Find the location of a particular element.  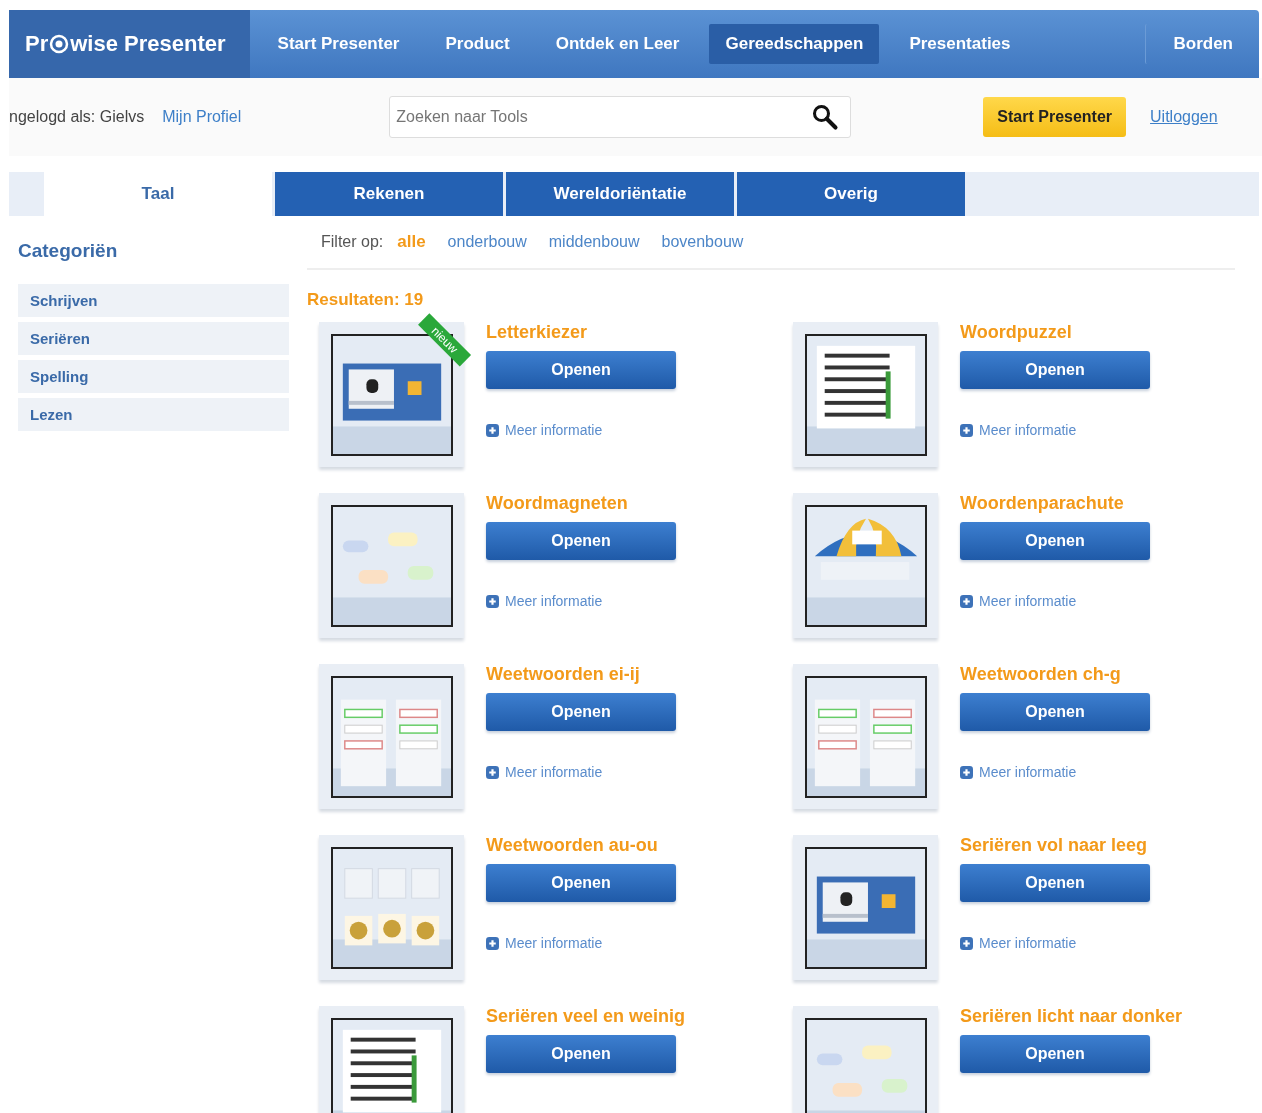

nav-item: Gereedschappen is located at coordinates (794, 44).